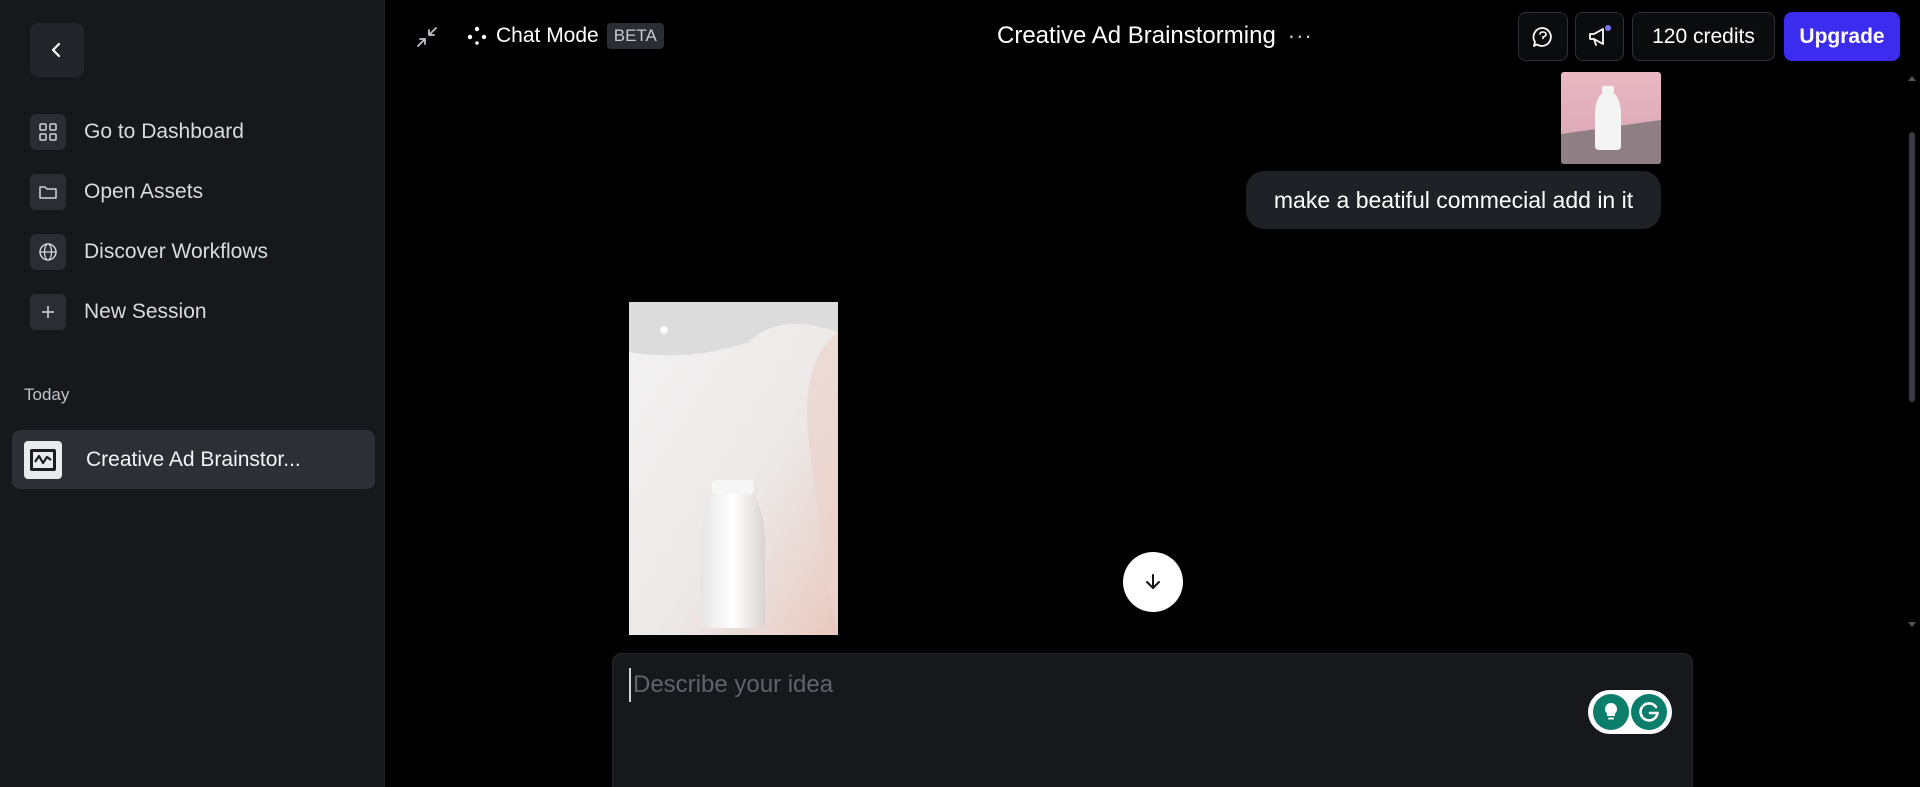 The image size is (1920, 787). I want to click on chat-bubble-icon, so click(1542, 36).